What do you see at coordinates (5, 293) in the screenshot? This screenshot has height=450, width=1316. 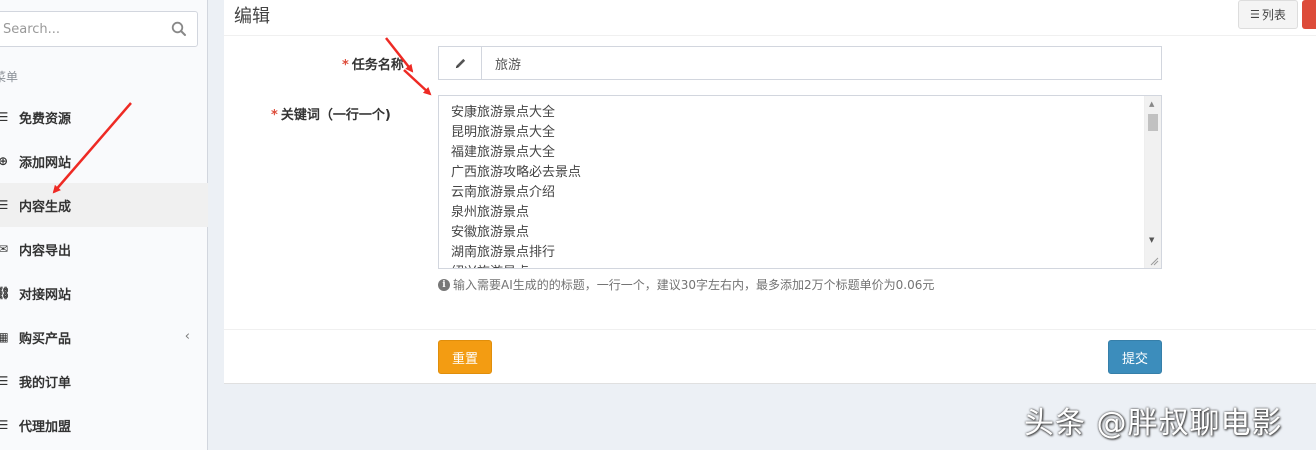 I see `share-nodes-icon: ⛓` at bounding box center [5, 293].